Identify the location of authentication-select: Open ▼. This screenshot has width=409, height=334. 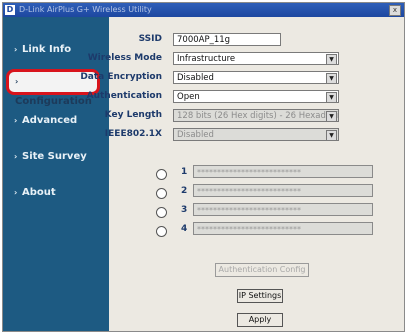
(256, 96).